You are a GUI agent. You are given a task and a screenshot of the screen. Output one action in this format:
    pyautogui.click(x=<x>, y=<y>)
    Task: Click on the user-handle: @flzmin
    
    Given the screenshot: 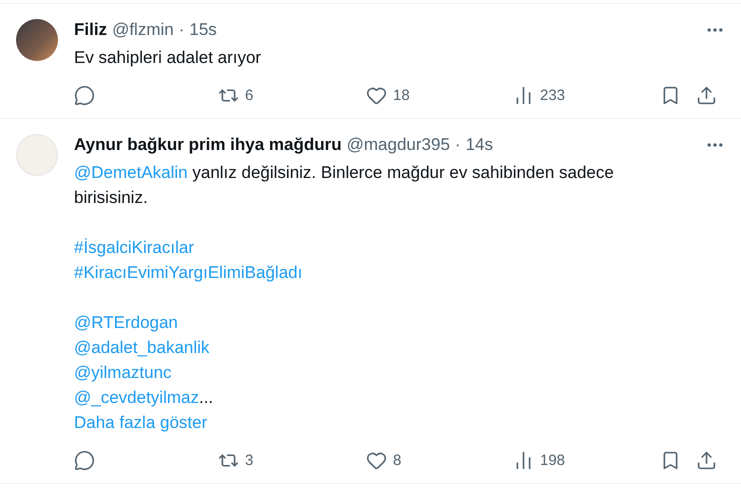 What is the action you would take?
    pyautogui.click(x=143, y=30)
    